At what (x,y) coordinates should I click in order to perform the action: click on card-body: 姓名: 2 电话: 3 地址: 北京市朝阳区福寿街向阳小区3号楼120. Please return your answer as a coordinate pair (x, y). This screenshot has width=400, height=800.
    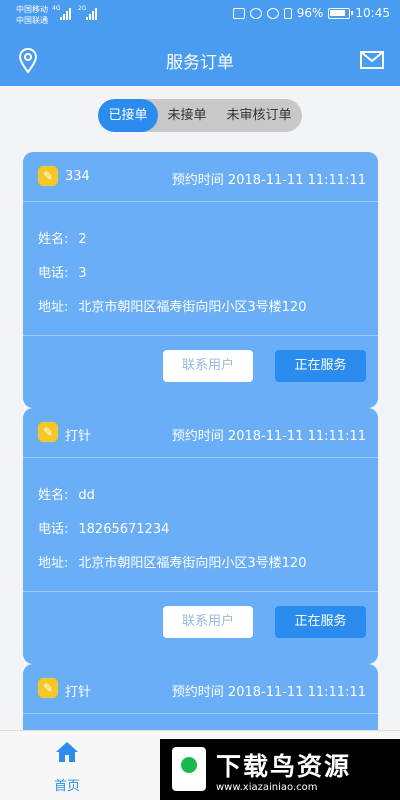
    Looking at the image, I should click on (200, 269).